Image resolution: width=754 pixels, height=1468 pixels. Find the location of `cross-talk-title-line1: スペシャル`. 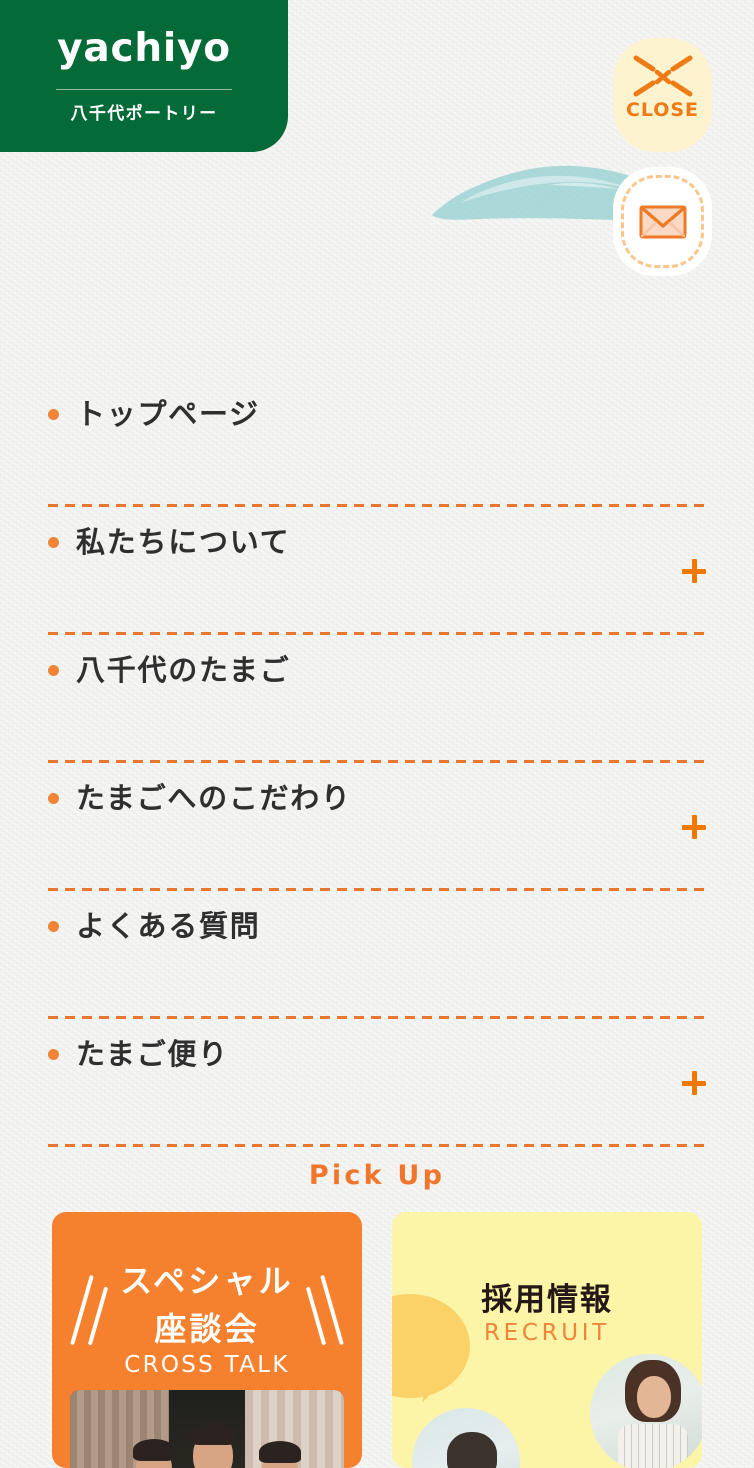

cross-talk-title-line1: スペシャル is located at coordinates (207, 1281).